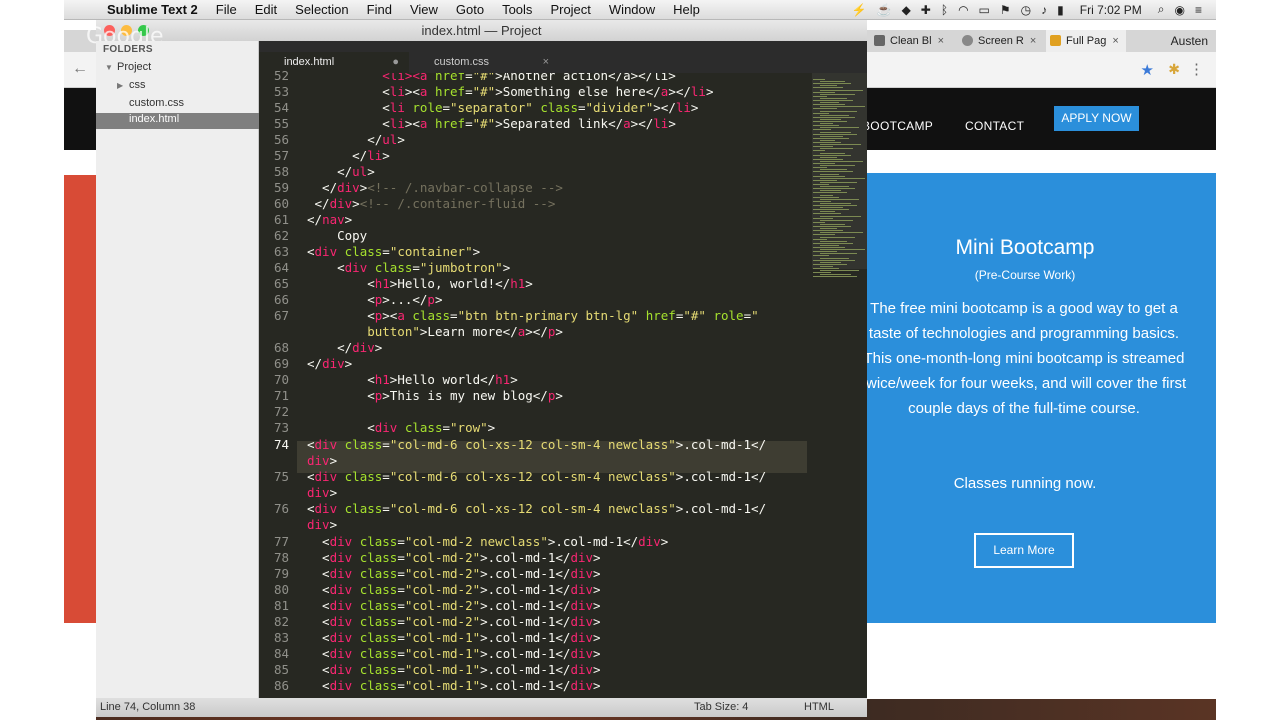  I want to click on tree-item-index-html: index.html, so click(177, 121).